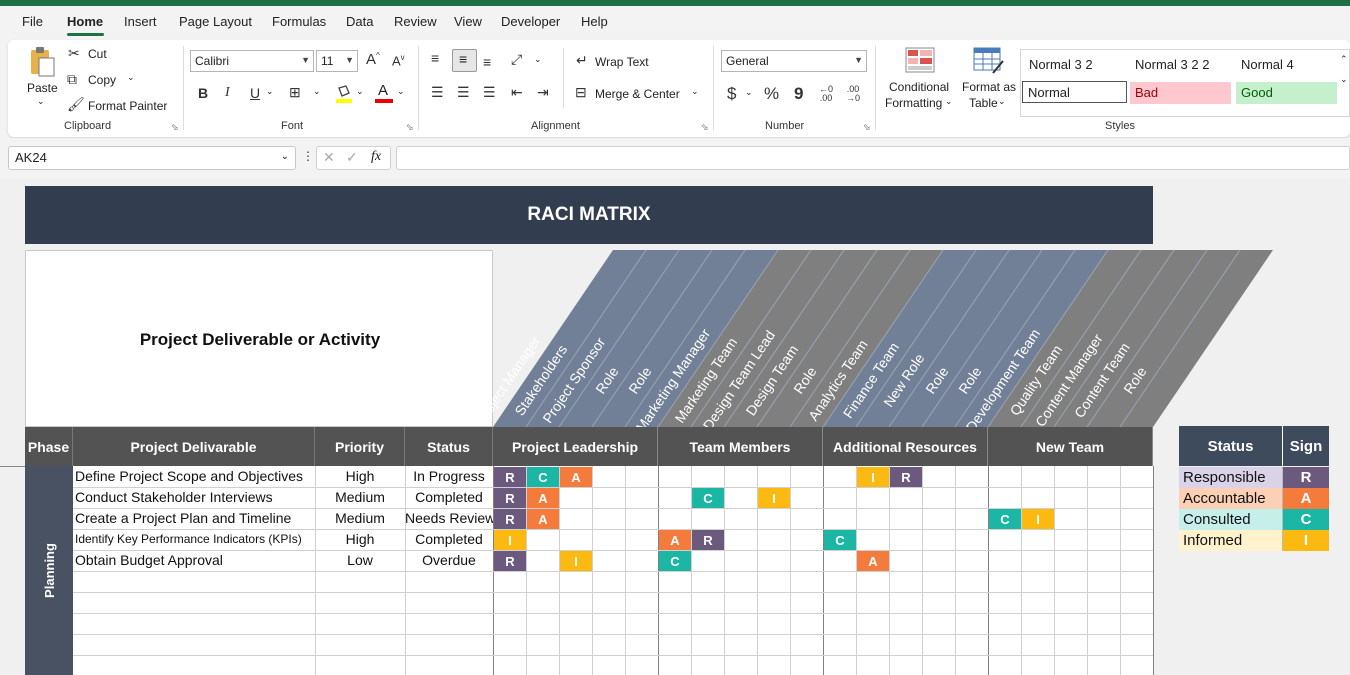  I want to click on status-cell: Overdue, so click(449, 560).